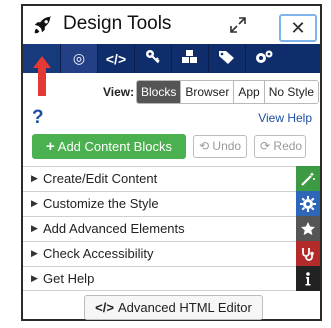 The width and height of the screenshot is (331, 328). Describe the element at coordinates (308, 178) in the screenshot. I see `magic-wand-icon` at that location.